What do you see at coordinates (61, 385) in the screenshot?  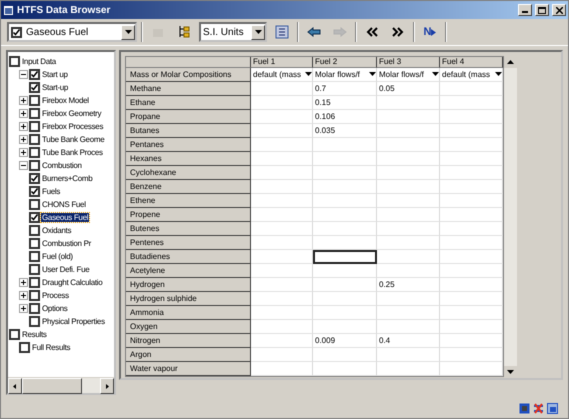 I see `horizontal-scrollbar` at bounding box center [61, 385].